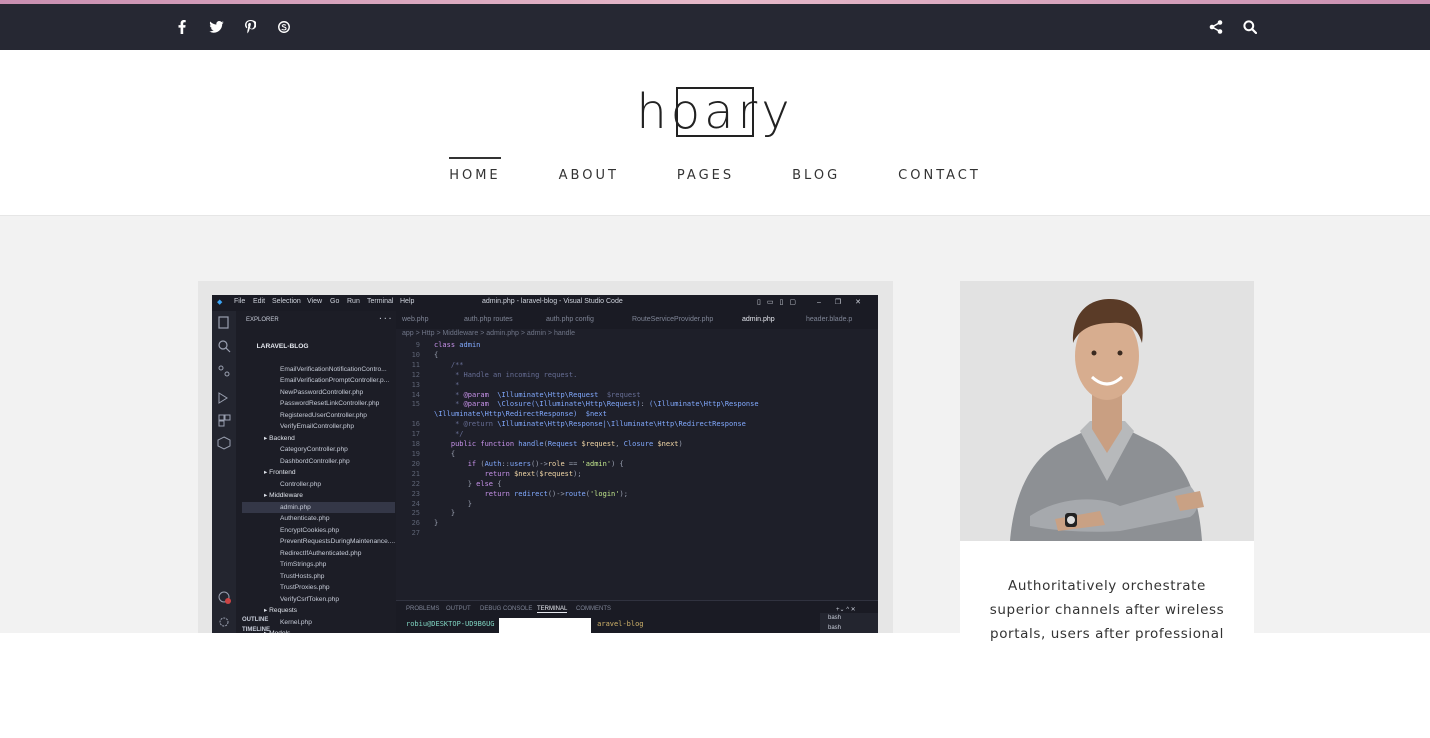 This screenshot has width=1430, height=738. I want to click on tree-file: CategoryController.php, so click(314, 449).